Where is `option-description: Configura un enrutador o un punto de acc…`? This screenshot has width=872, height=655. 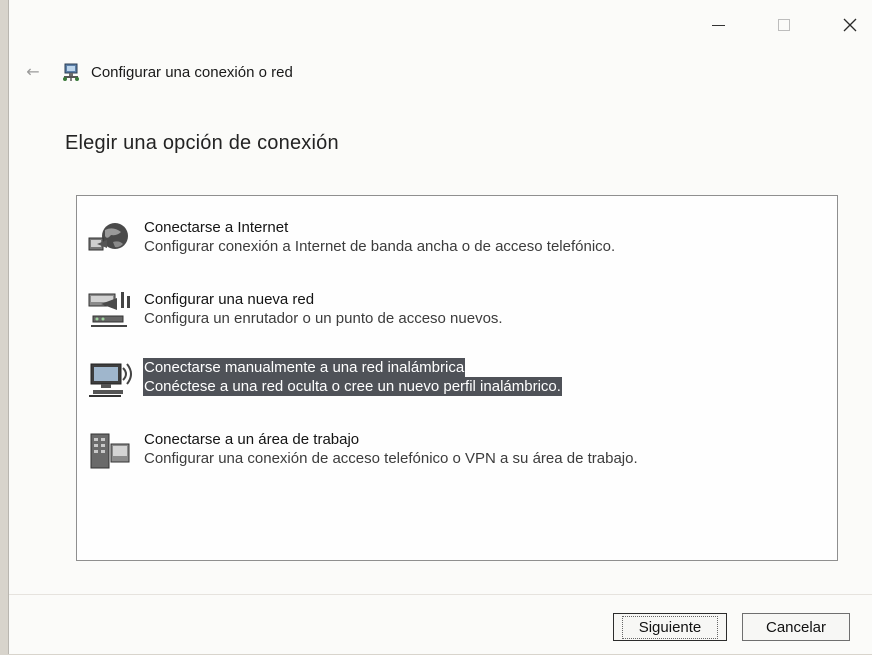 option-description: Configura un enrutador o un punto de acc… is located at coordinates (323, 318).